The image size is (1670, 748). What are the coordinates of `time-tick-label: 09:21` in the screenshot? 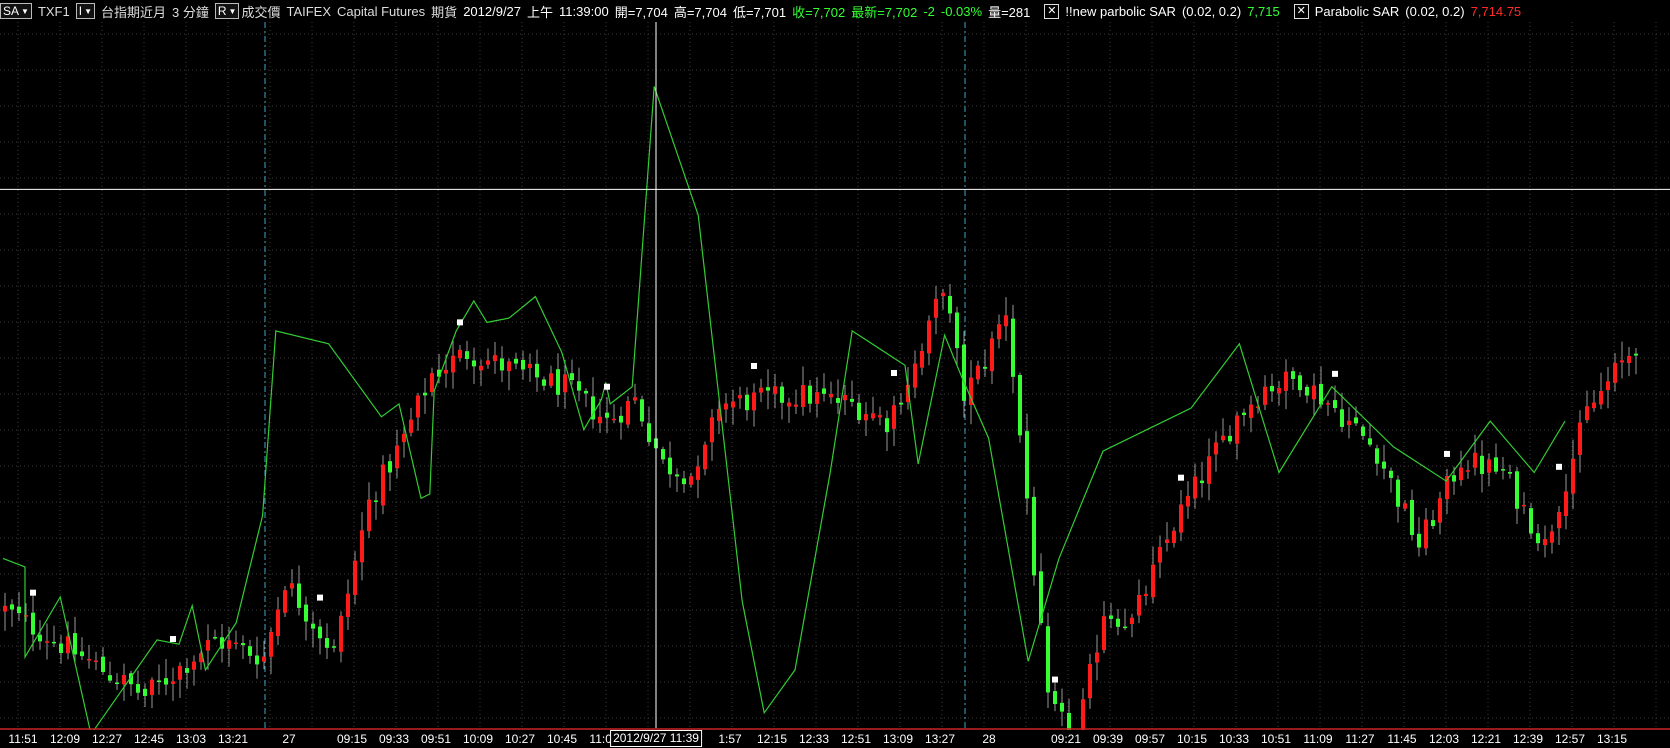 It's located at (1066, 739).